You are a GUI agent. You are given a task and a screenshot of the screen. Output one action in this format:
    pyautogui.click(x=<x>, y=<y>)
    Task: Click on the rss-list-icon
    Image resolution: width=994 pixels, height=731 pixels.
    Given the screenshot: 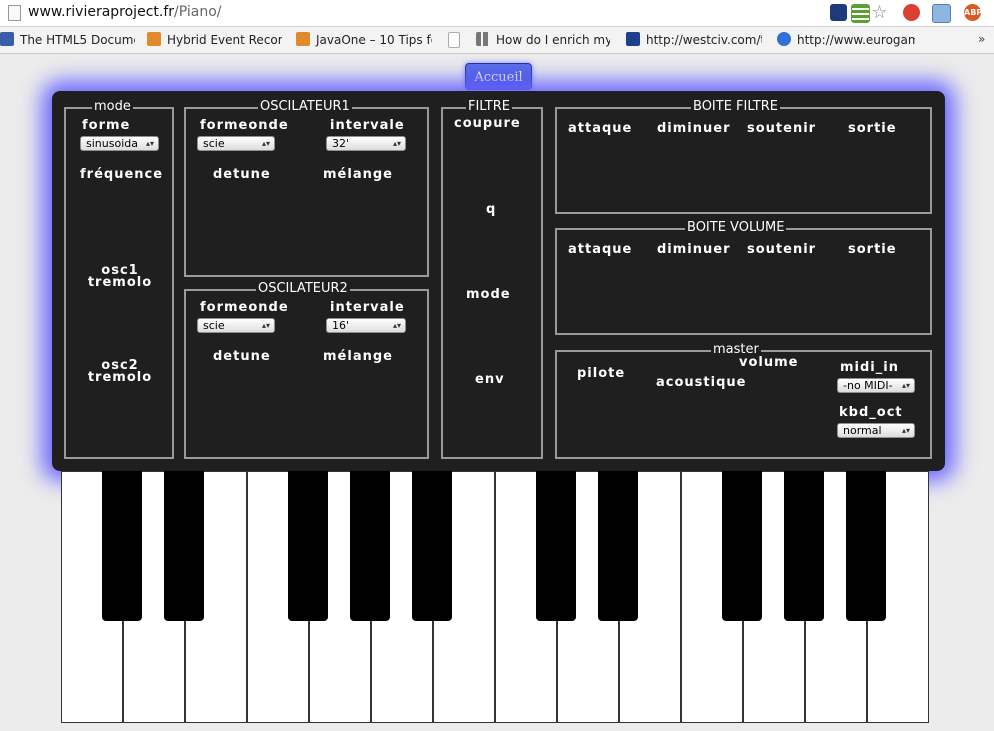 What is the action you would take?
    pyautogui.click(x=860, y=13)
    